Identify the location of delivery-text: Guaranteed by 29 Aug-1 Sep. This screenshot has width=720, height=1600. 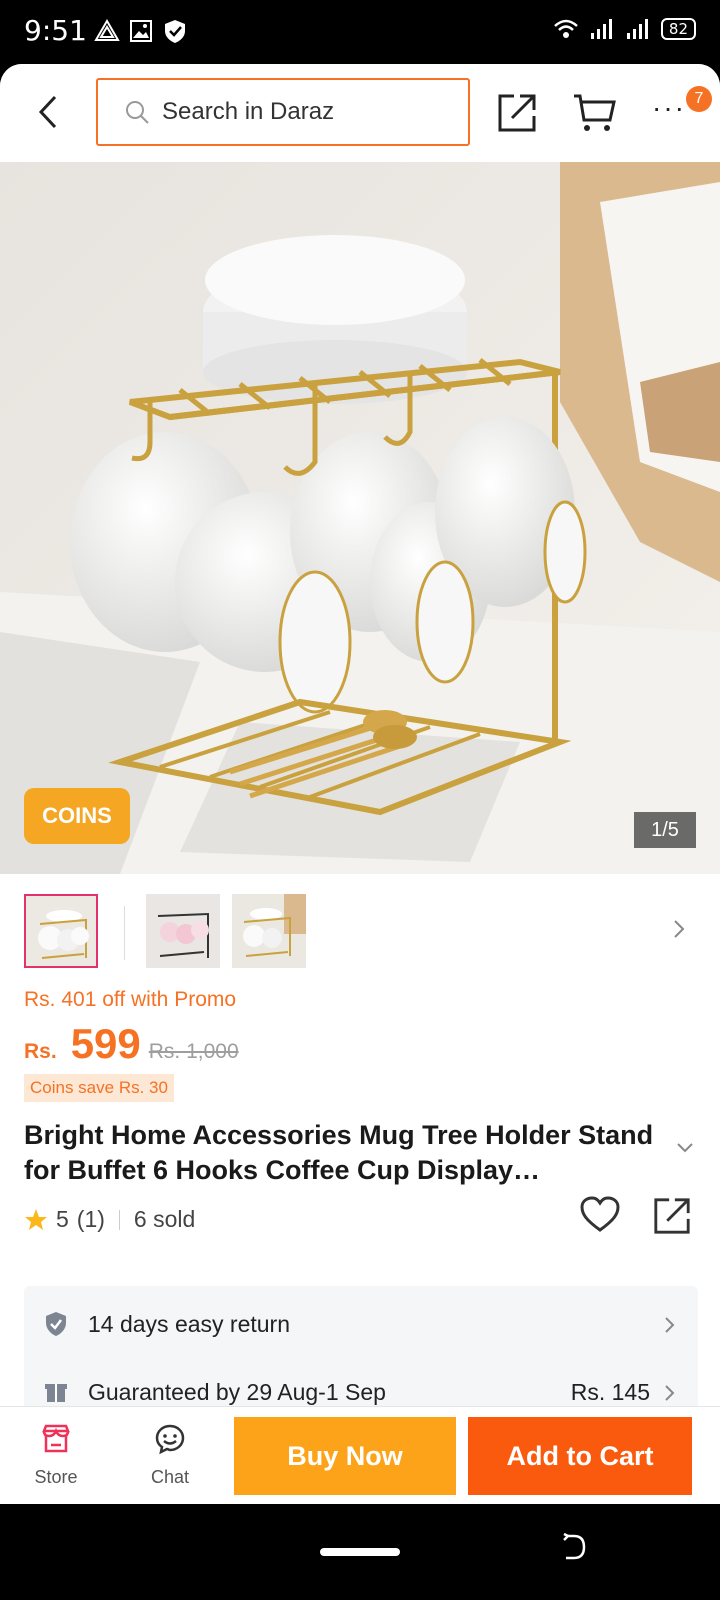
(237, 1391).